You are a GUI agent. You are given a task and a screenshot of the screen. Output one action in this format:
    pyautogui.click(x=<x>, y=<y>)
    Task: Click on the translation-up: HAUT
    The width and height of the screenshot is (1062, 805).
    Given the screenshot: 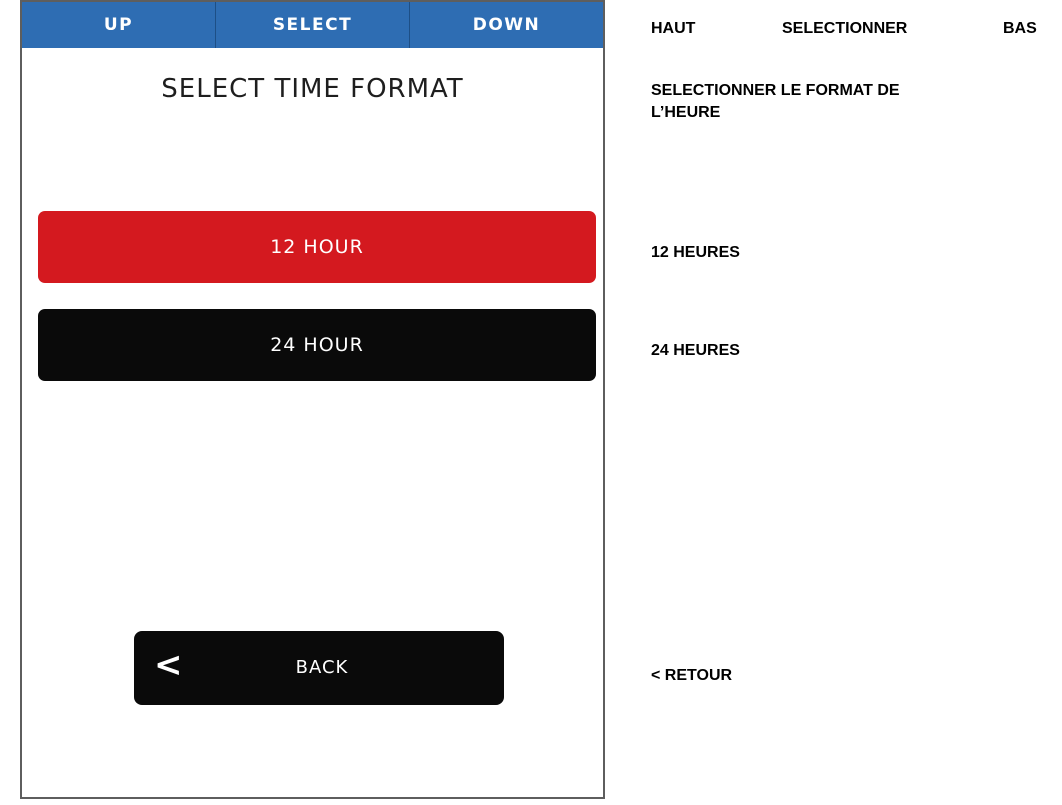 What is the action you would take?
    pyautogui.click(x=673, y=28)
    